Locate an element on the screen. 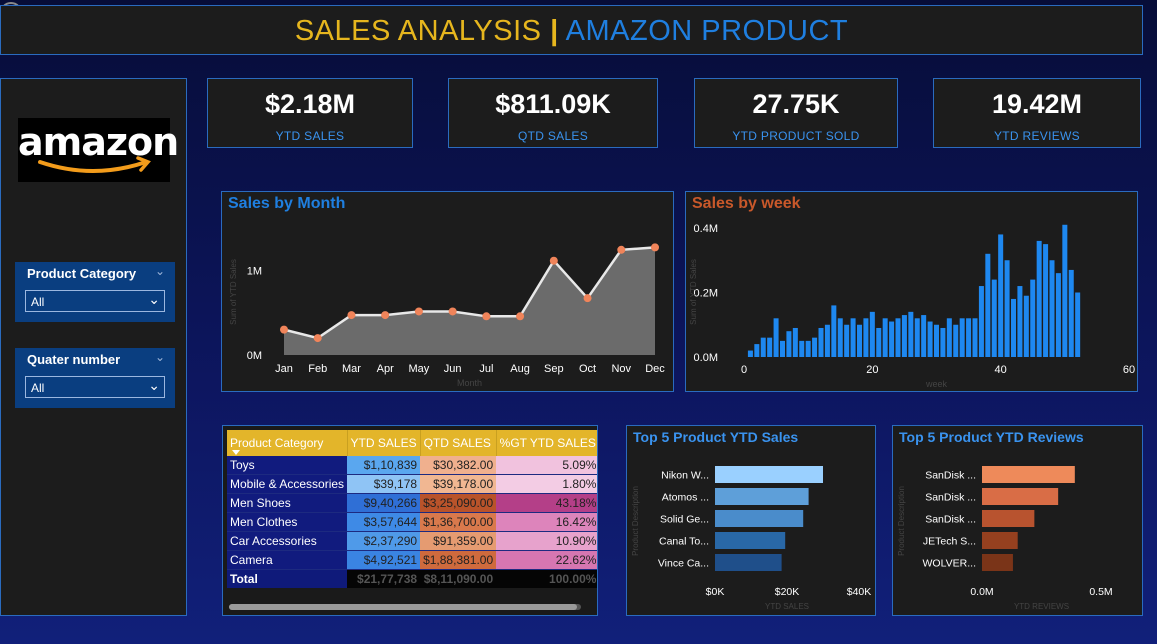 The width and height of the screenshot is (1157, 644). product-category-dropdown: All ⌄ is located at coordinates (95, 301).